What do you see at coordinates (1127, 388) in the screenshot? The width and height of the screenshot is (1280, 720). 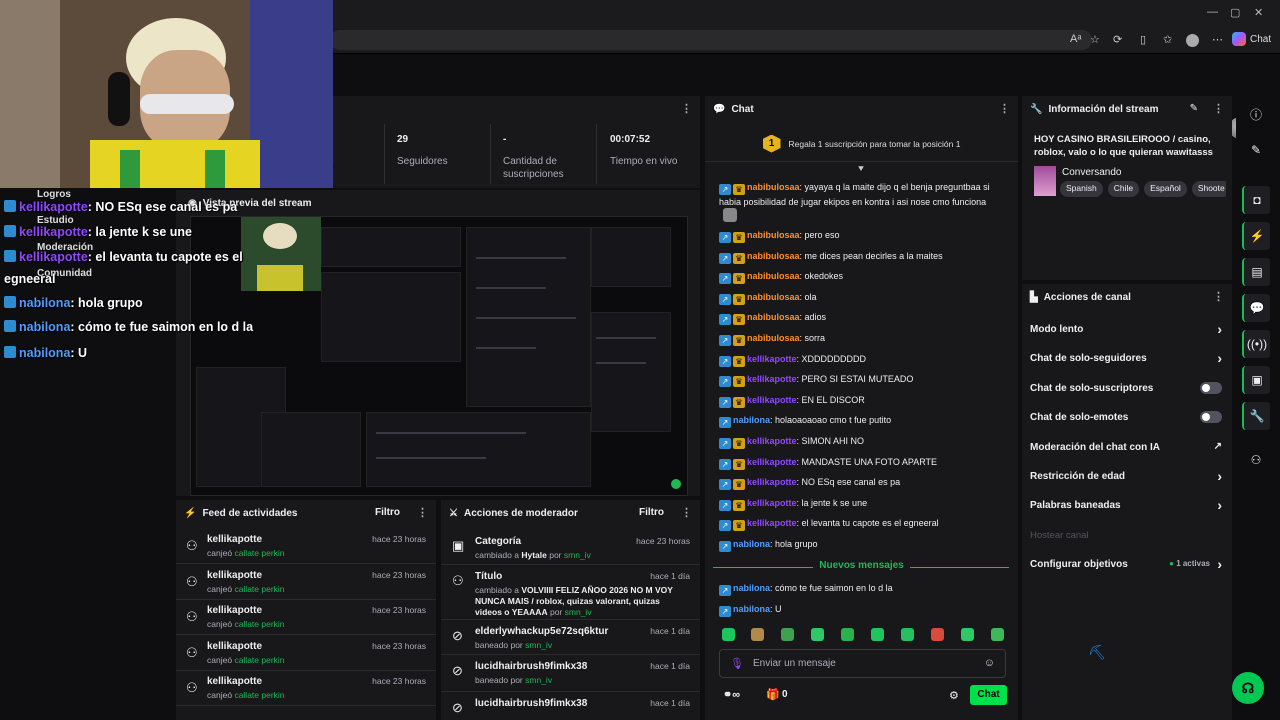 I see `channel-action-row: Chat de solo-suscriptores` at bounding box center [1127, 388].